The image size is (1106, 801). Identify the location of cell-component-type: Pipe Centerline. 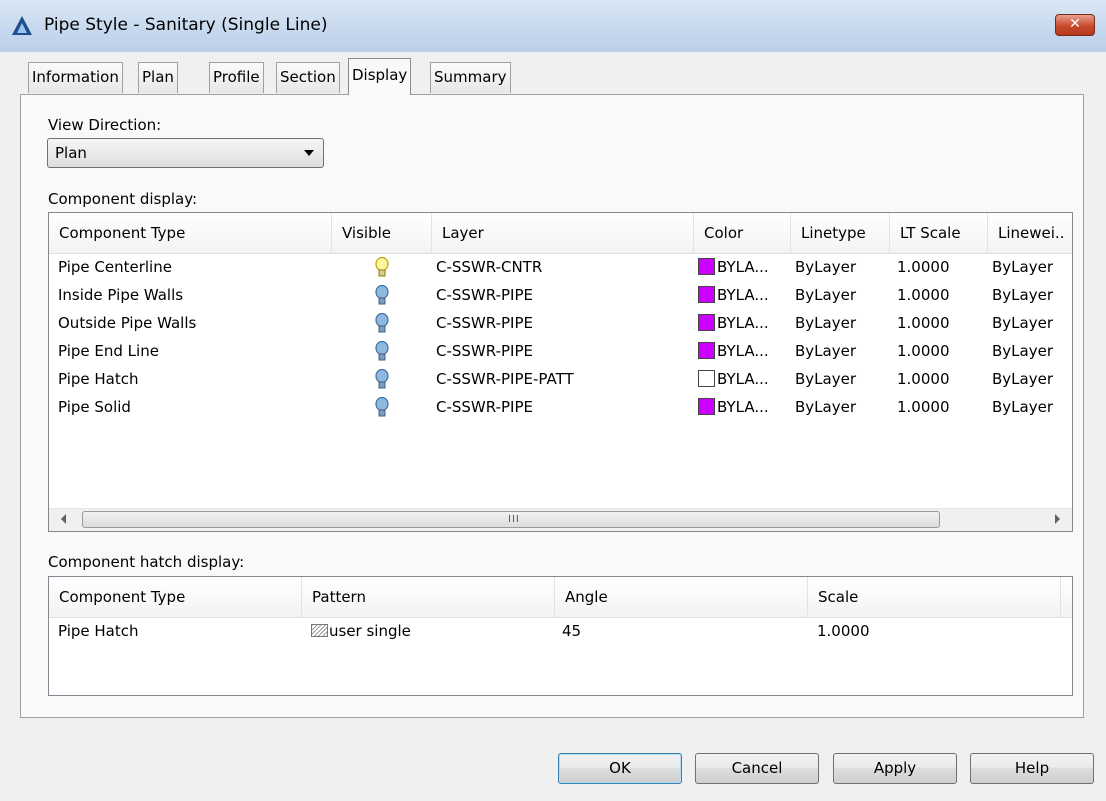
(115, 267).